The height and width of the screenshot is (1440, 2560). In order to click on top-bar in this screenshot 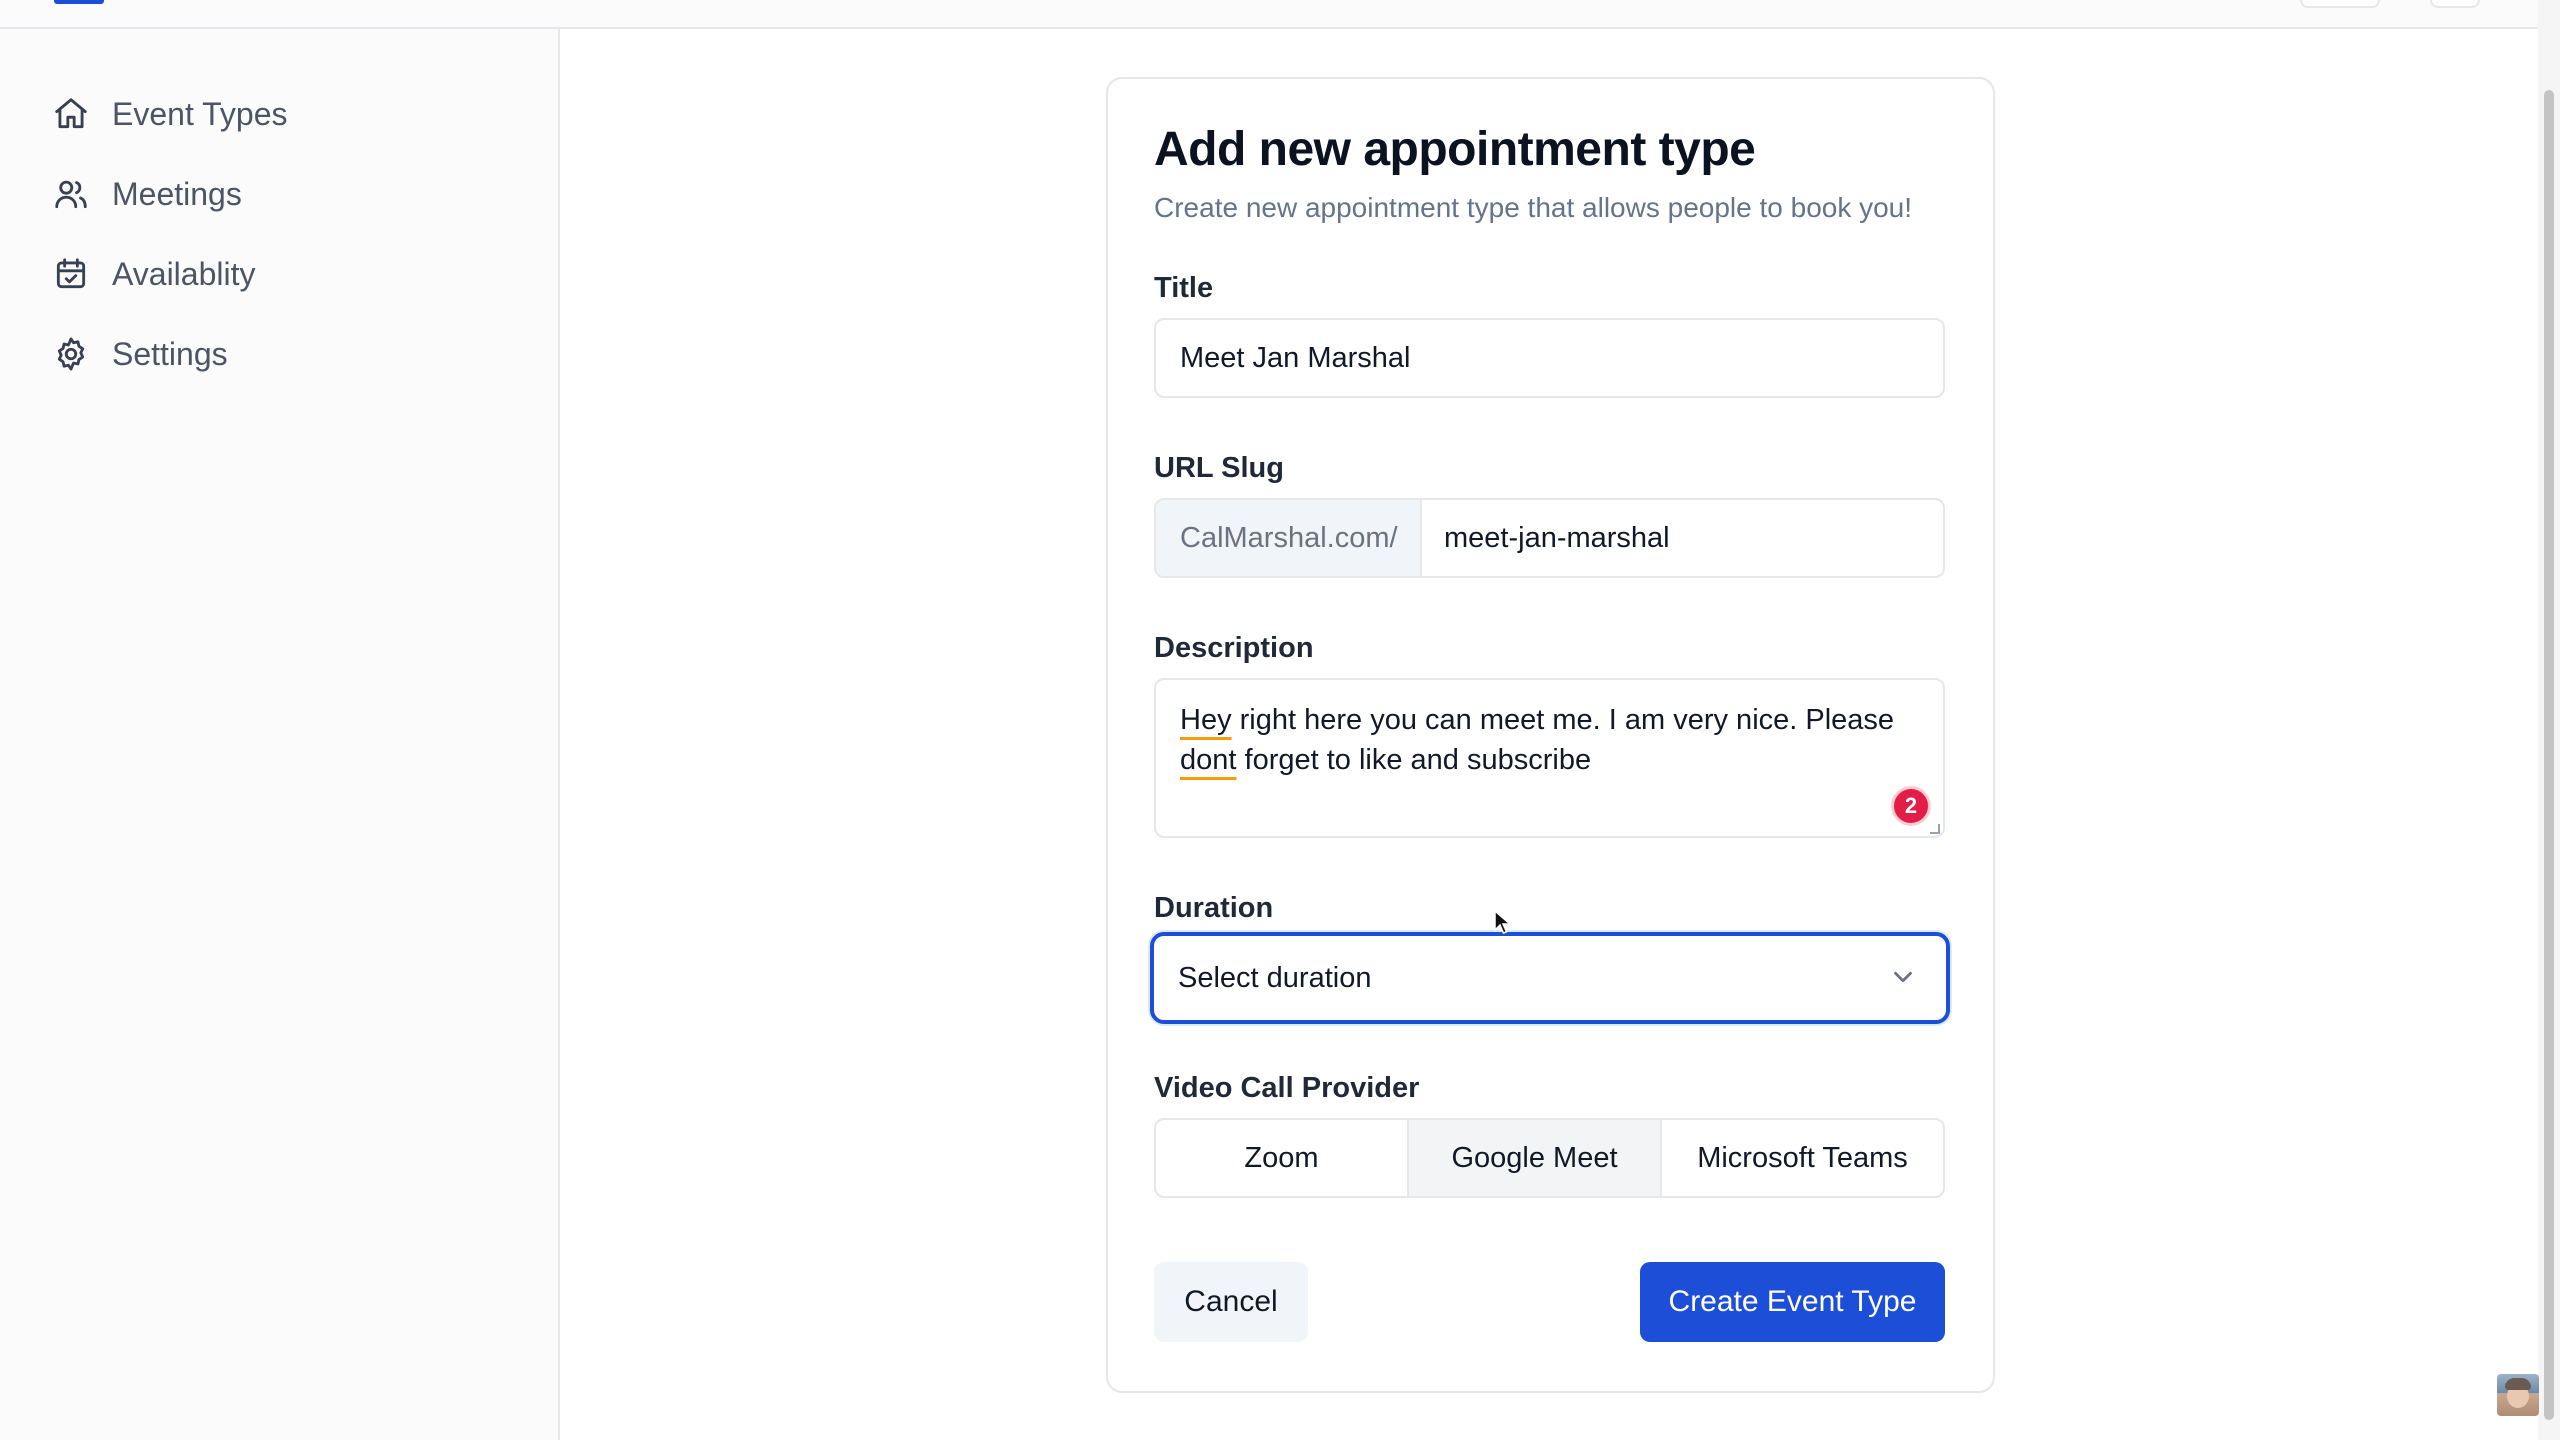, I will do `click(1280, 14)`.